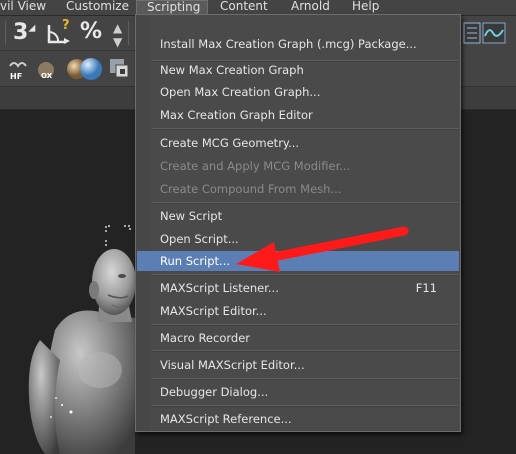  What do you see at coordinates (322, 249) in the screenshot?
I see `annotation-arrow-icon` at bounding box center [322, 249].